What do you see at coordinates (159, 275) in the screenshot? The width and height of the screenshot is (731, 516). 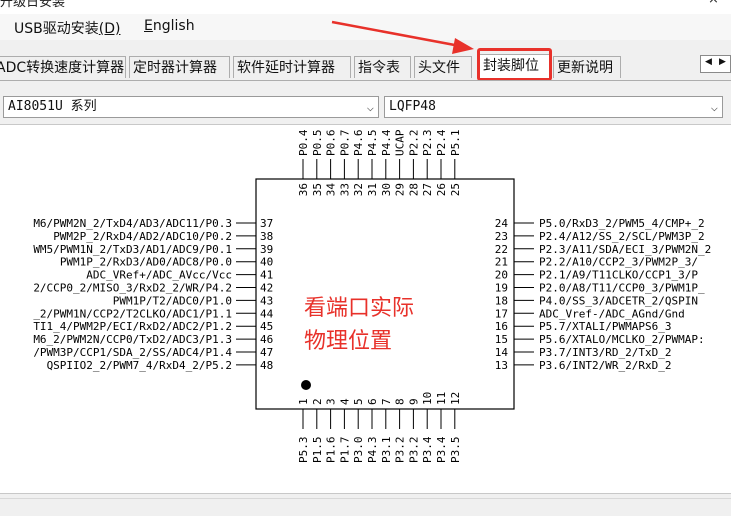 I see `left-pin-label: ADC_VRef+/ADC_AVcc/Vcc` at bounding box center [159, 275].